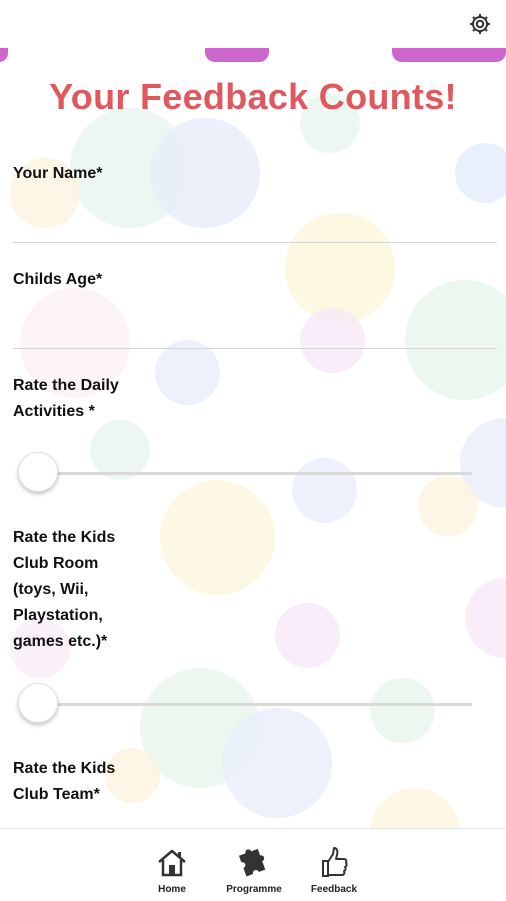 Image resolution: width=506 pixels, height=901 pixels. I want to click on nav-programme: Programme, so click(254, 869).